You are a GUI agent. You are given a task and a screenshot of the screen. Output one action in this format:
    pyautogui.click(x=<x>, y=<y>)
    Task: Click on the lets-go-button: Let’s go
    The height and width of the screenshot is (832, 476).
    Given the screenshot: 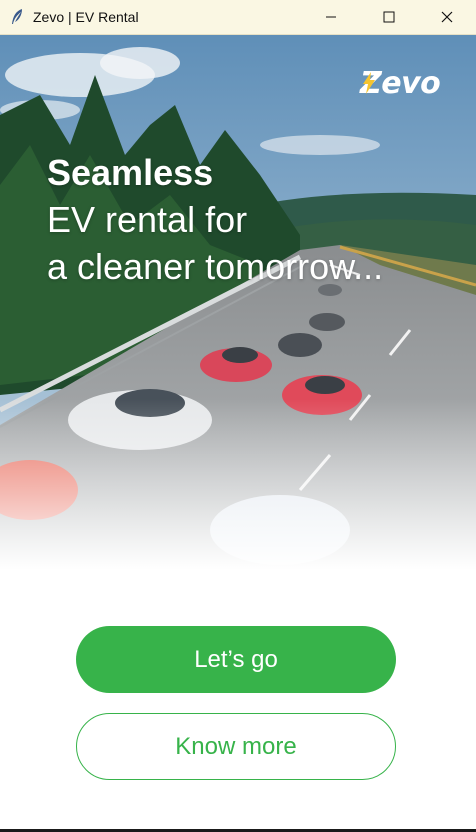 What is the action you would take?
    pyautogui.click(x=236, y=659)
    